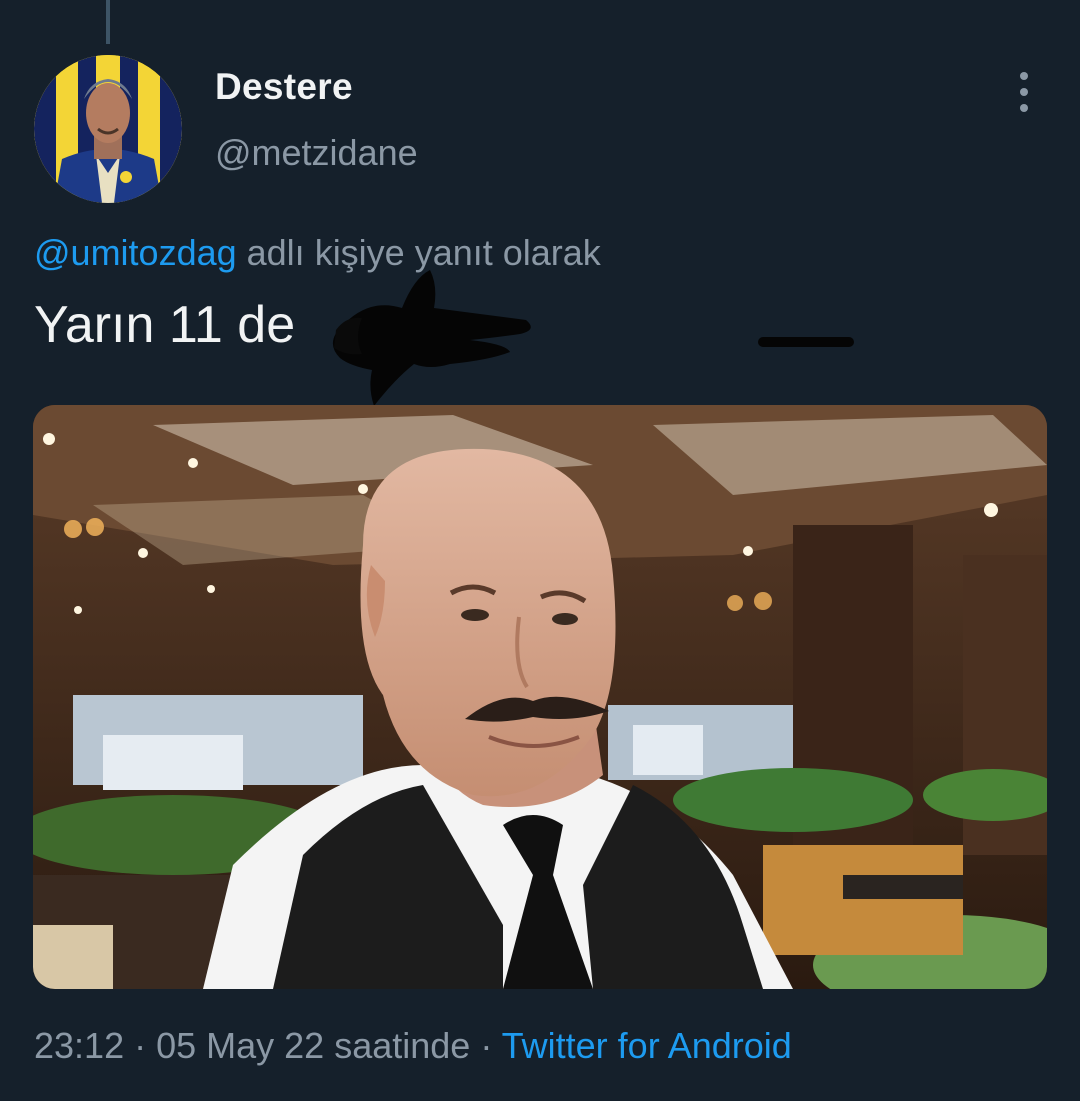 This screenshot has width=1080, height=1101. I want to click on reply-mention-link: @umitozdag, so click(135, 252).